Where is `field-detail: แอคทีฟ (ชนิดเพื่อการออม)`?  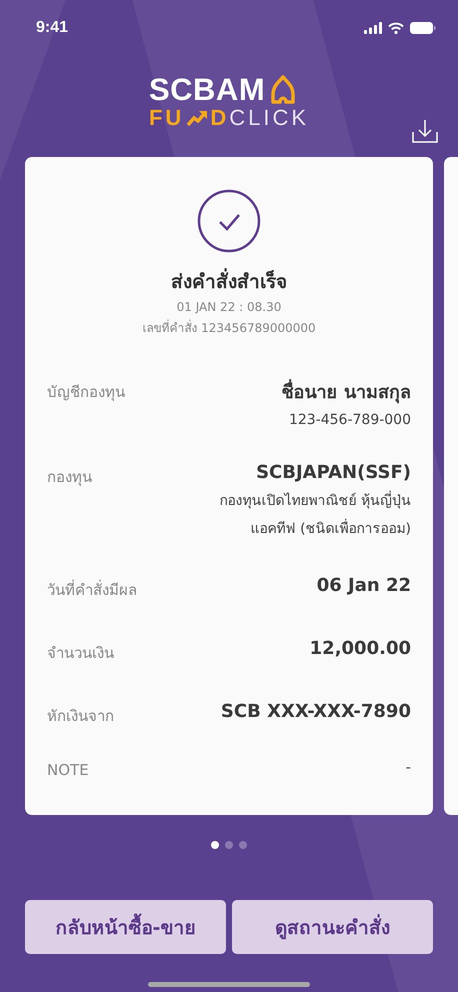 field-detail: แอคทีฟ (ชนิดเพื่อการออม) is located at coordinates (330, 528).